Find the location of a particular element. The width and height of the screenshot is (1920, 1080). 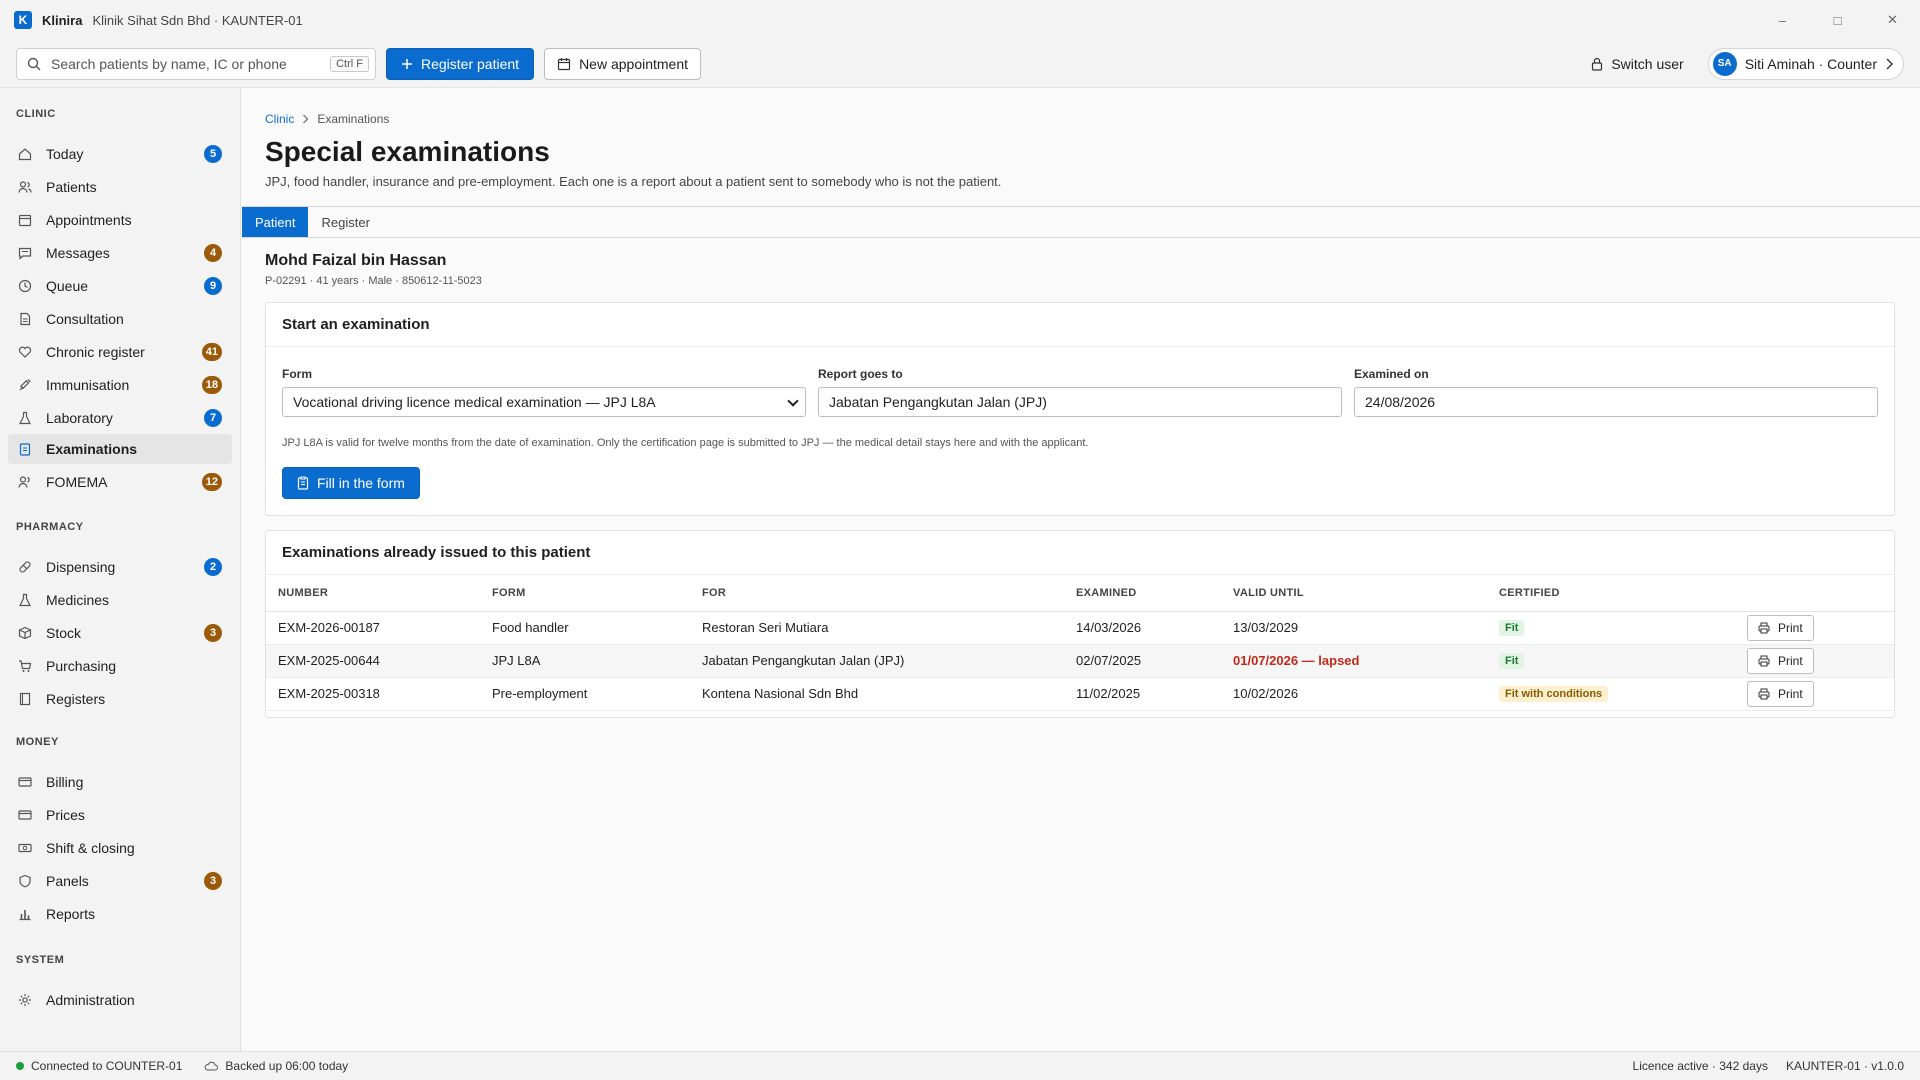

count-badge: 3 is located at coordinates (213, 880).